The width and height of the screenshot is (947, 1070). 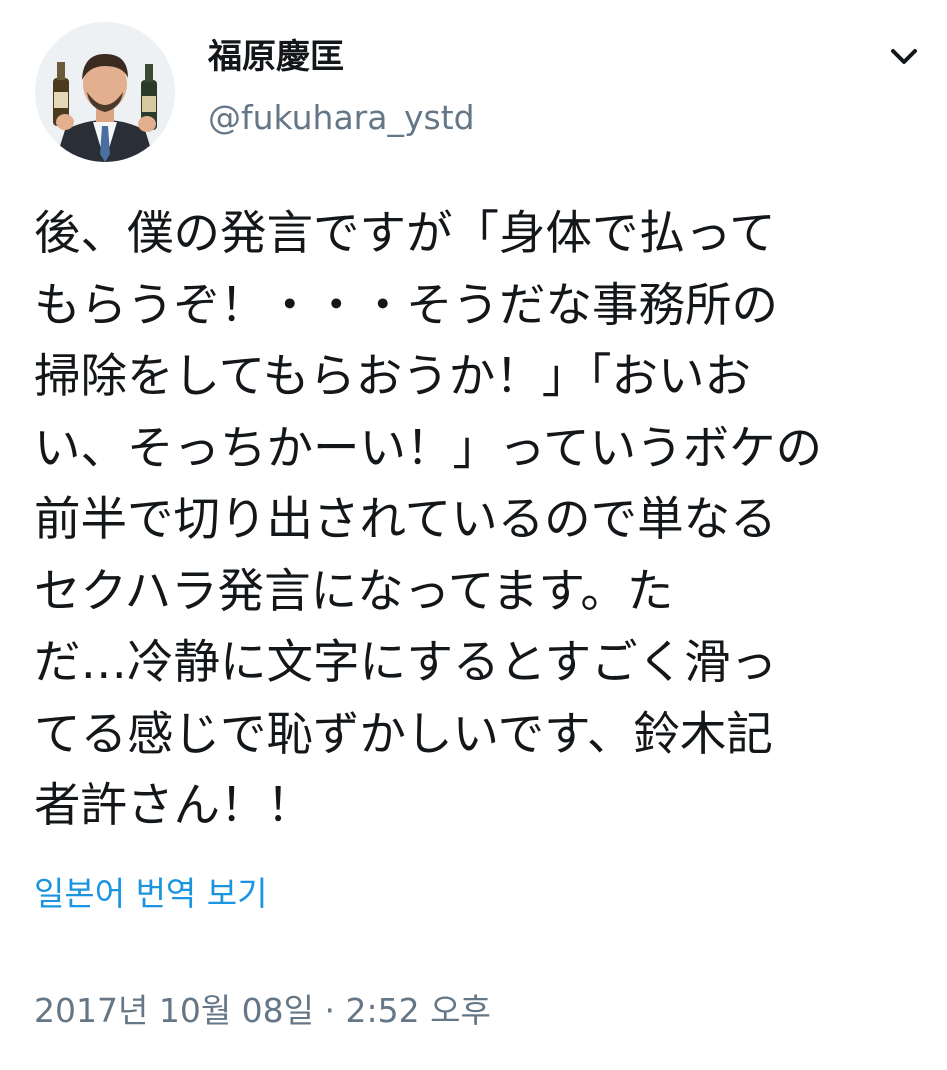 I want to click on tweet-text-line: セクハラ発言になってます。た, so click(x=354, y=590).